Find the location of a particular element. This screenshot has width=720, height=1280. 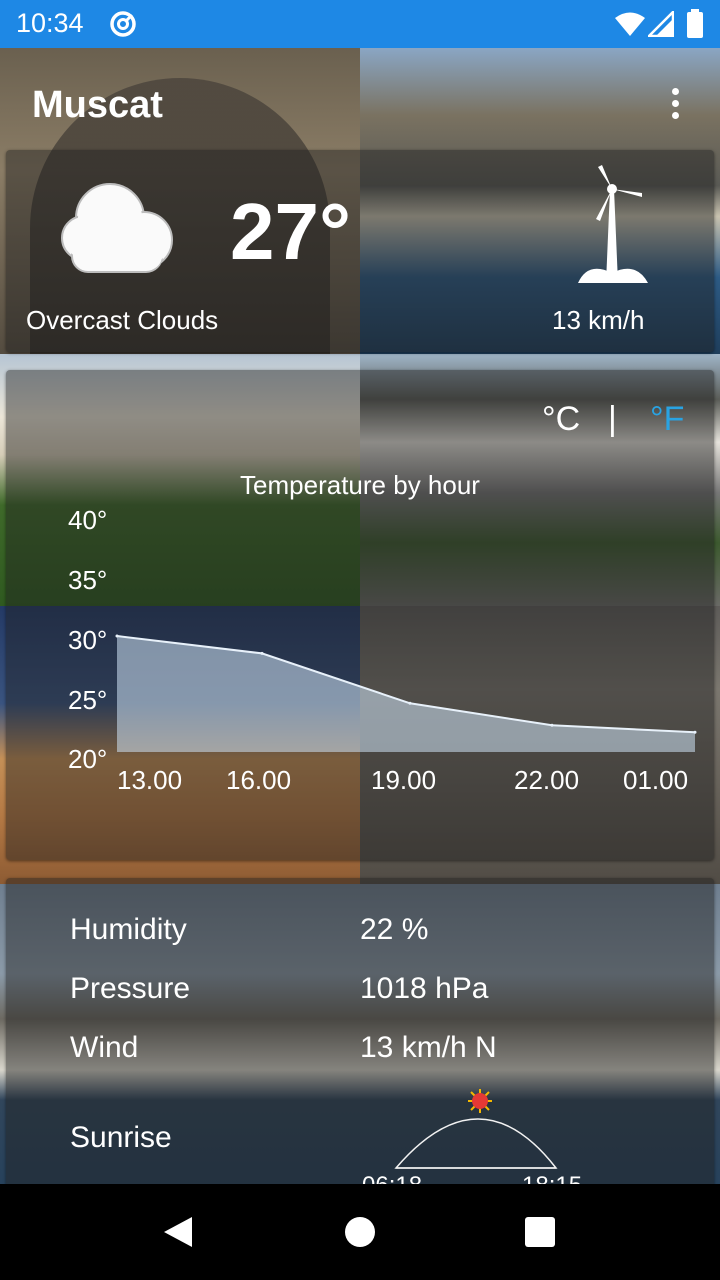

recents-icon is located at coordinates (540, 1232).